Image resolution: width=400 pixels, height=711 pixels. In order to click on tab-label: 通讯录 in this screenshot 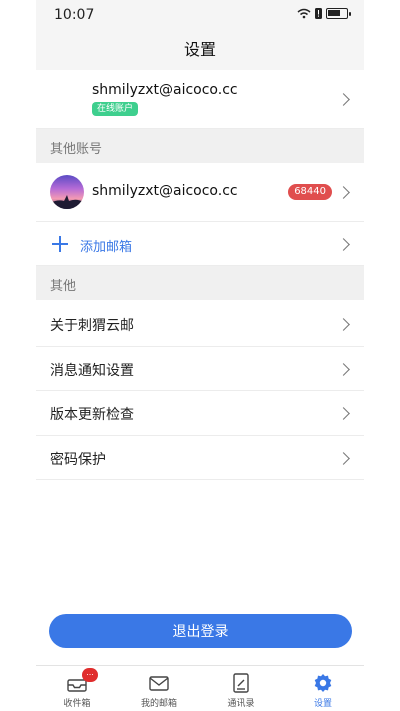, I will do `click(241, 704)`.